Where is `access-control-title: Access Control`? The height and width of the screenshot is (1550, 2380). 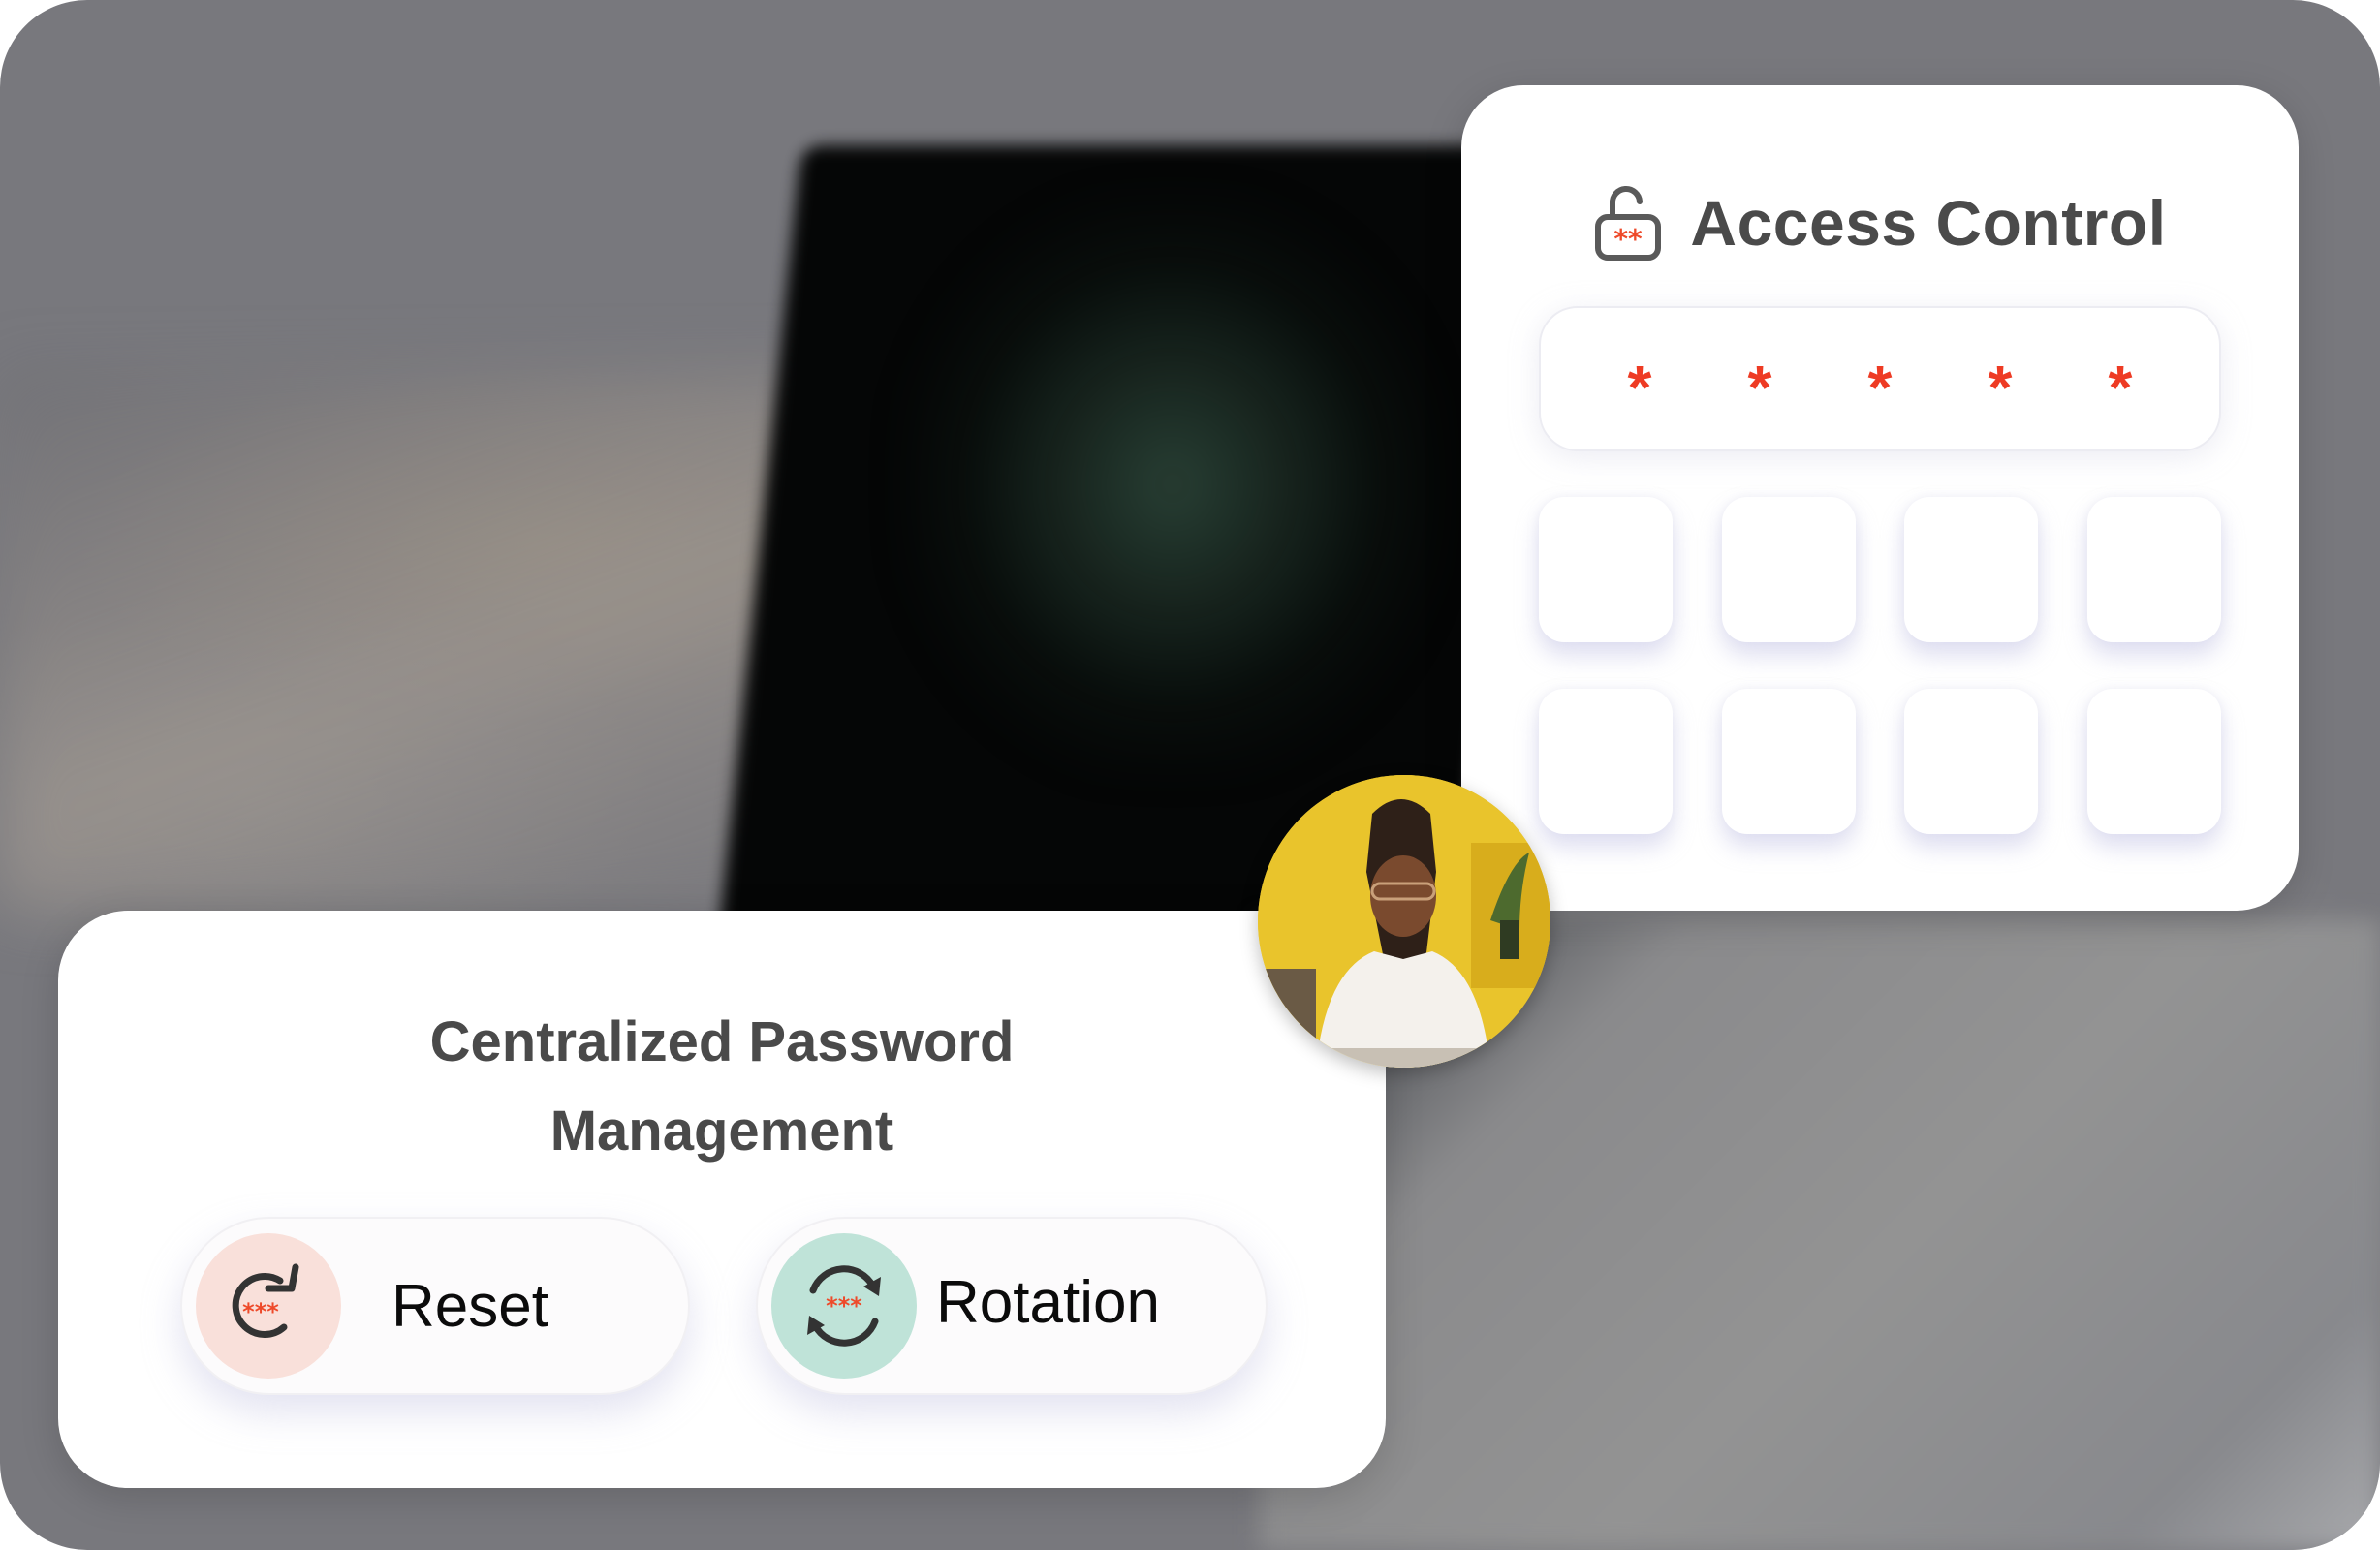
access-control-title: Access Control is located at coordinates (1929, 223).